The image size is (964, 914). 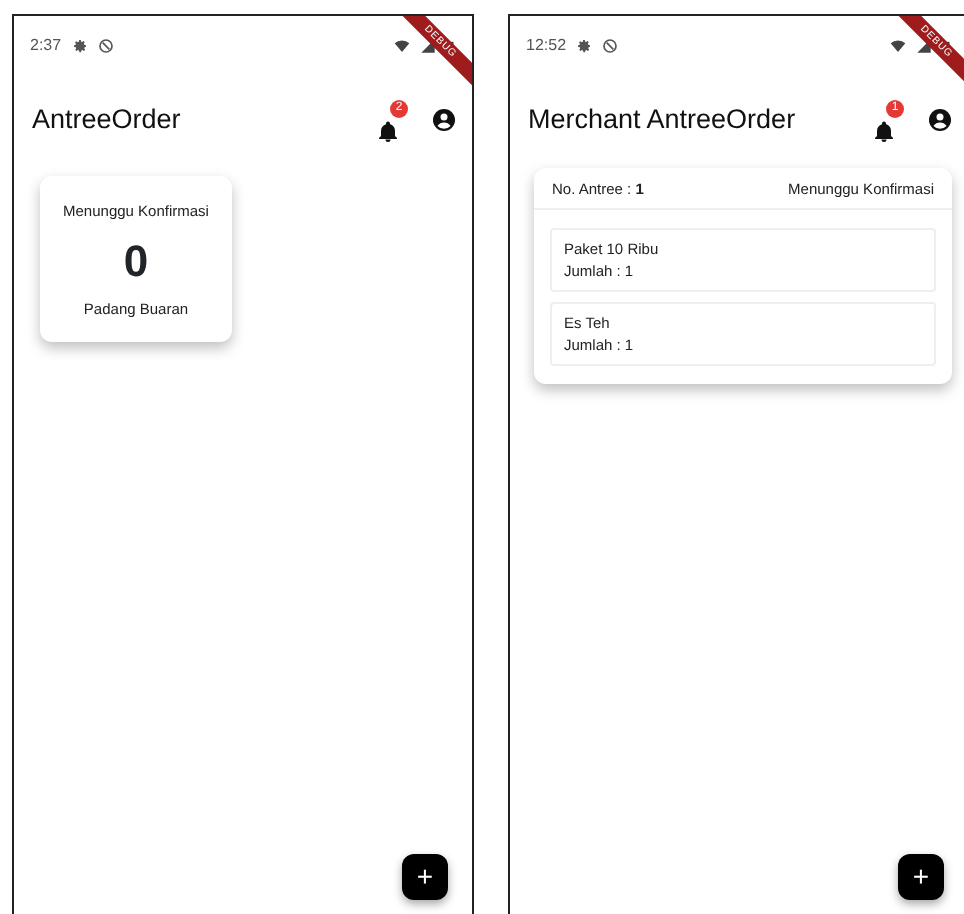 What do you see at coordinates (662, 119) in the screenshot?
I see `app-title: Merchant AntreeOrder` at bounding box center [662, 119].